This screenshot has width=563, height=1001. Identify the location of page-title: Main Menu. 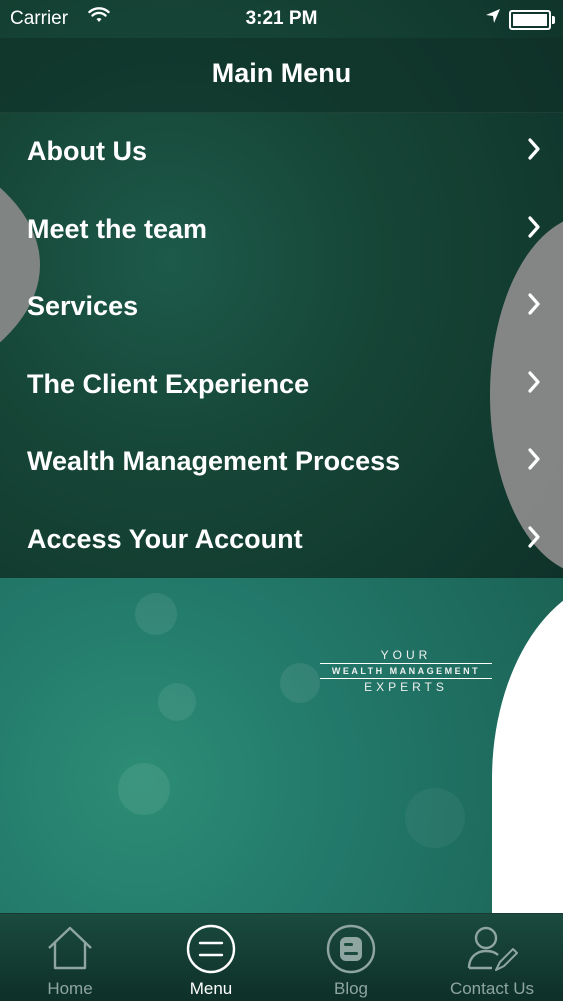
(281, 73).